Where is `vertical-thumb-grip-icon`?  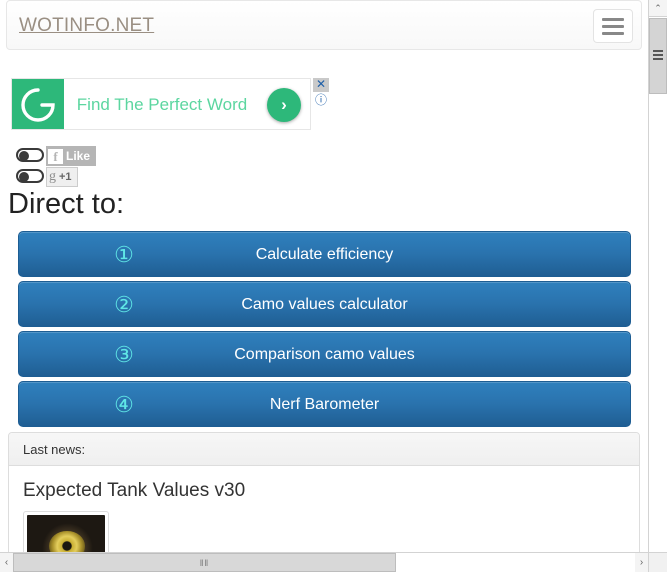 vertical-thumb-grip-icon is located at coordinates (658, 56).